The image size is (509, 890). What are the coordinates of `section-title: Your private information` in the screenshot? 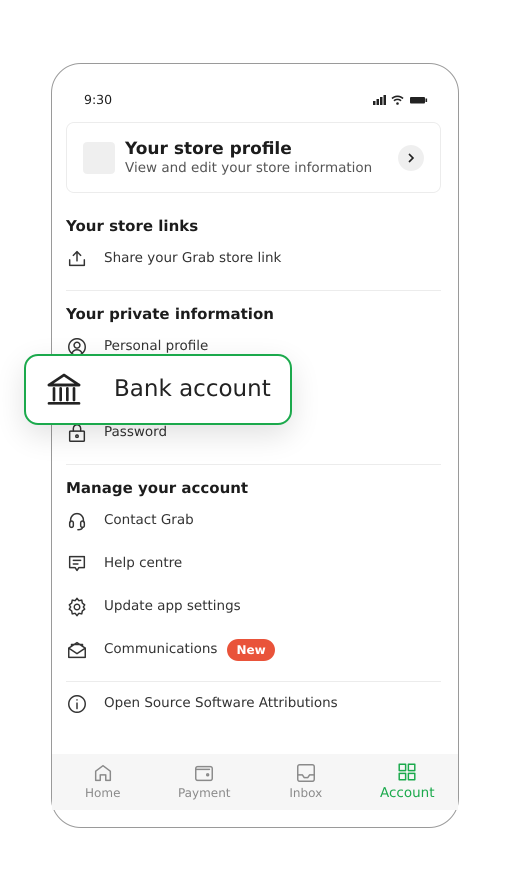 It's located at (170, 314).